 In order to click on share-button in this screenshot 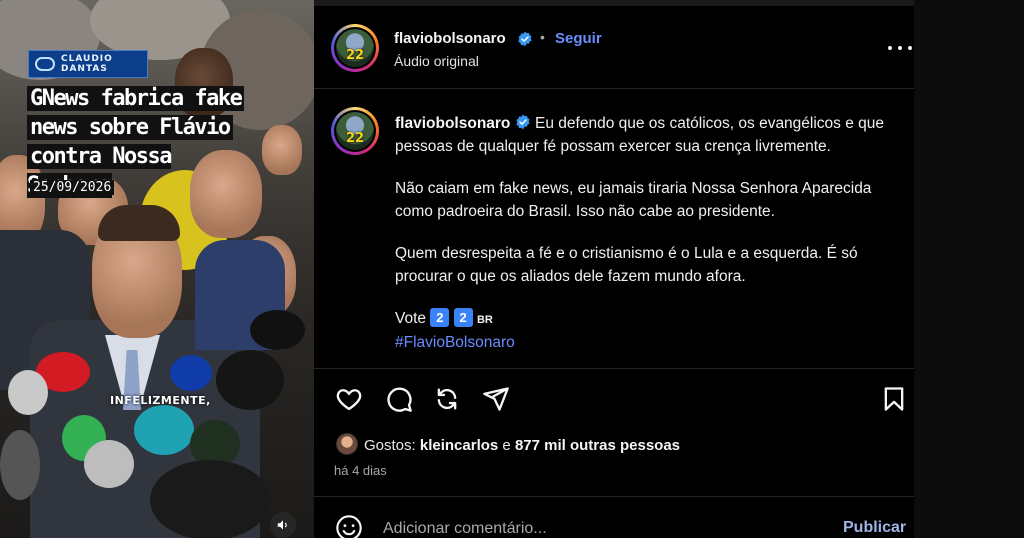, I will do `click(496, 399)`.